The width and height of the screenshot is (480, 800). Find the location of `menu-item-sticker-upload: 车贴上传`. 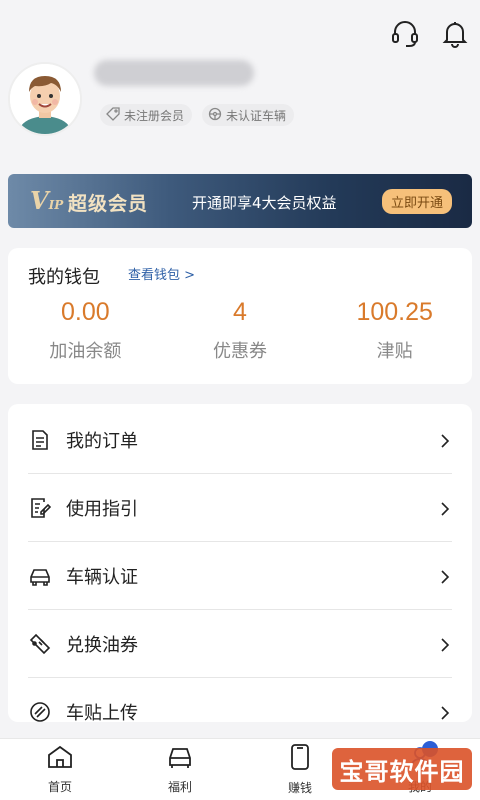

menu-item-sticker-upload: 车贴上传 is located at coordinates (240, 700).